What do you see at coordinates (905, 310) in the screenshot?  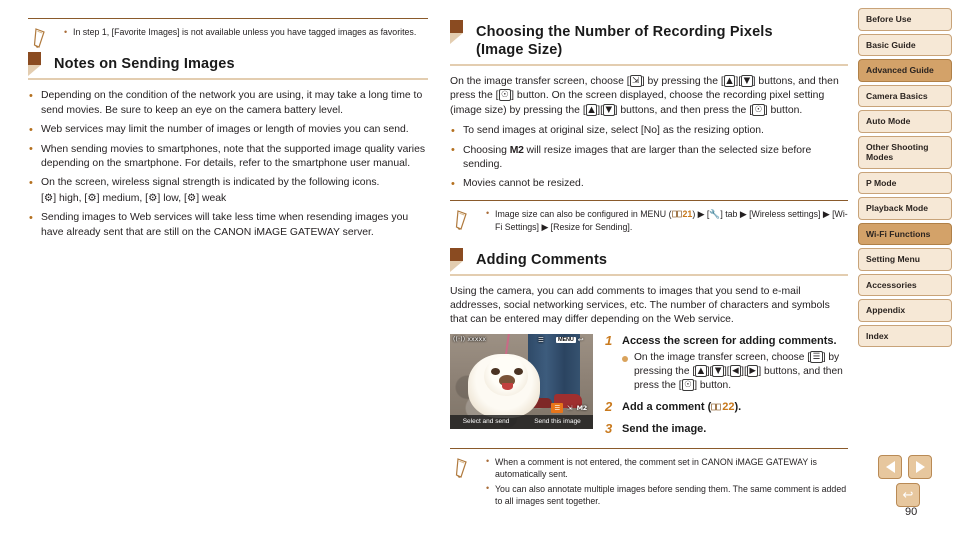 I see `sidebar-item-appendix: Appendix` at bounding box center [905, 310].